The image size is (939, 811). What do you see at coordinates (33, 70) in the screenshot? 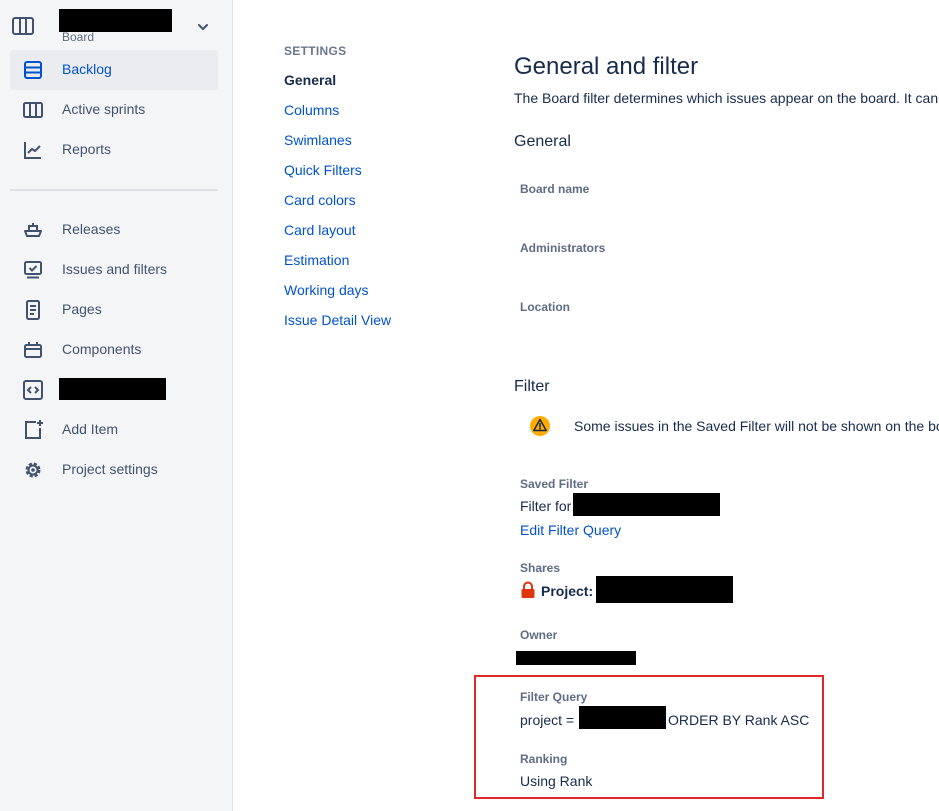
I see `backlog-icon` at bounding box center [33, 70].